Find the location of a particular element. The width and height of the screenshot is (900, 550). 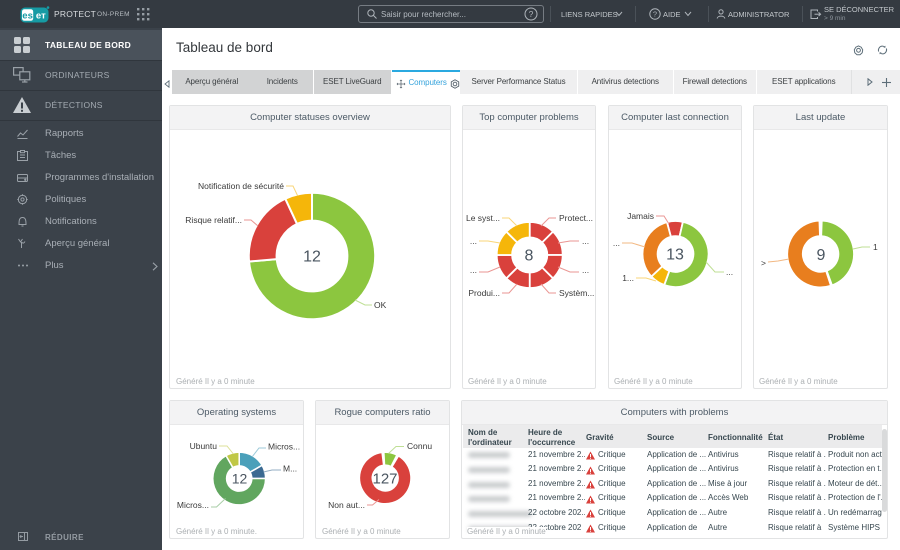

svg-text: 13 is located at coordinates (675, 255).